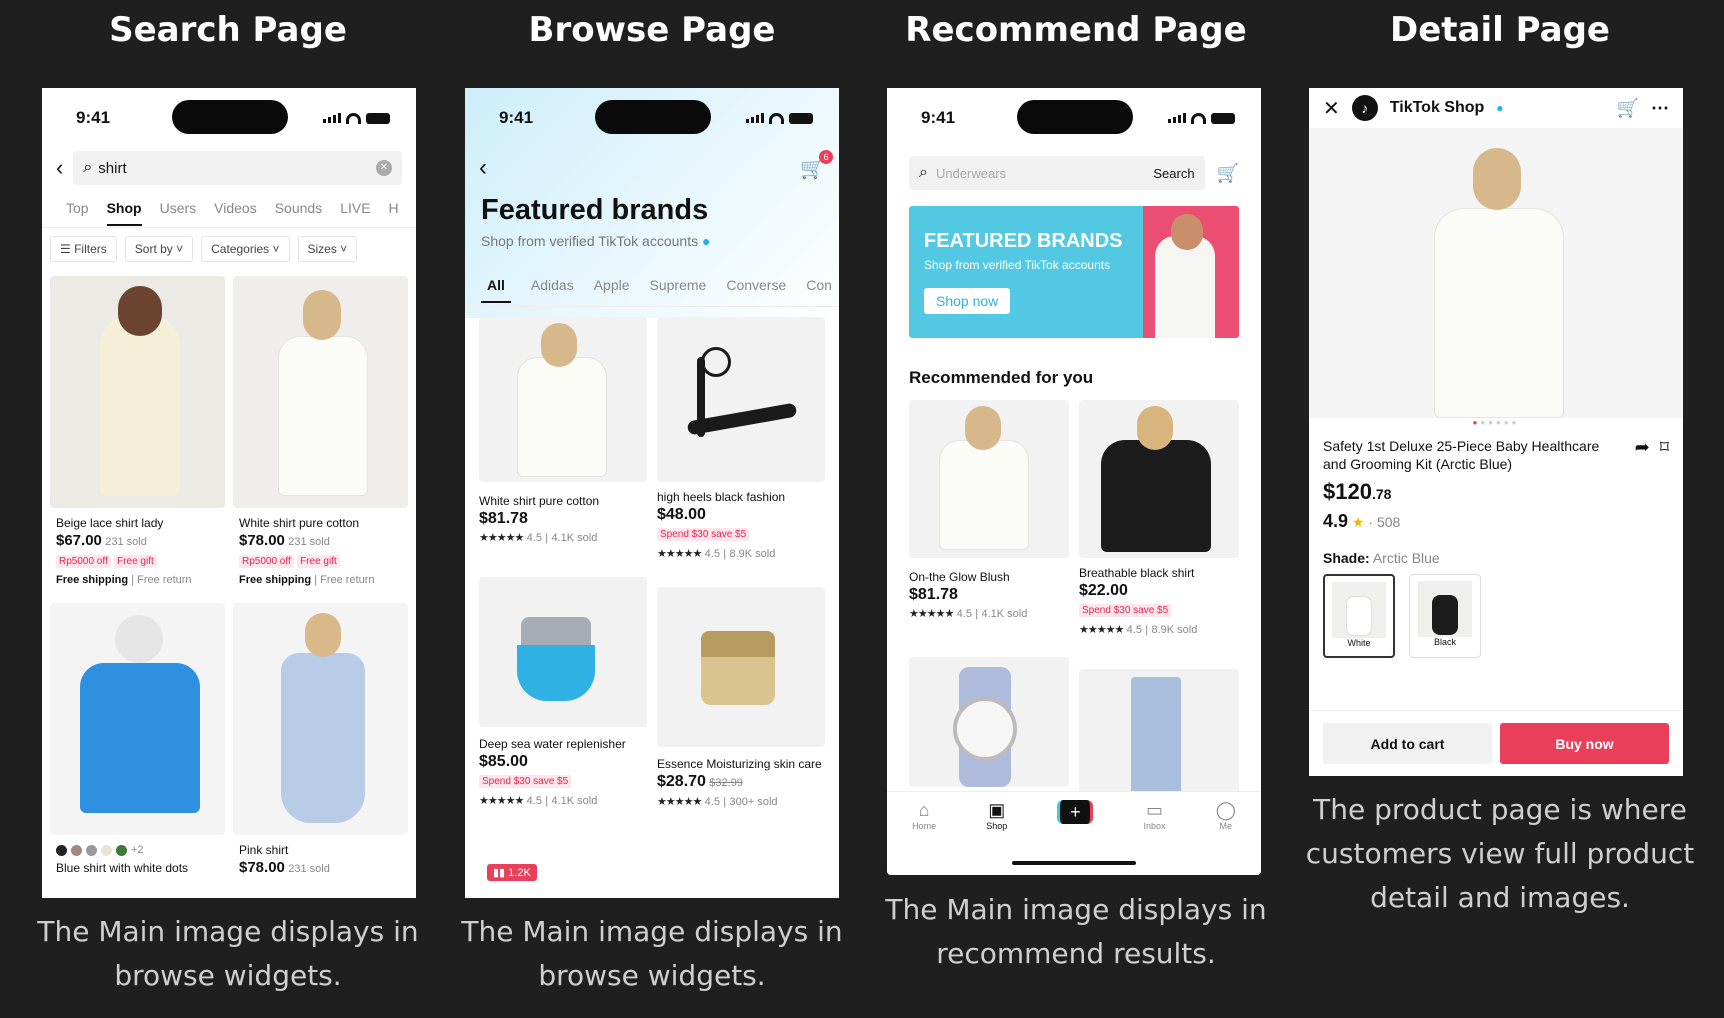 The height and width of the screenshot is (1018, 1724). What do you see at coordinates (245, 249) in the screenshot?
I see `categories-button: Categories ˅` at bounding box center [245, 249].